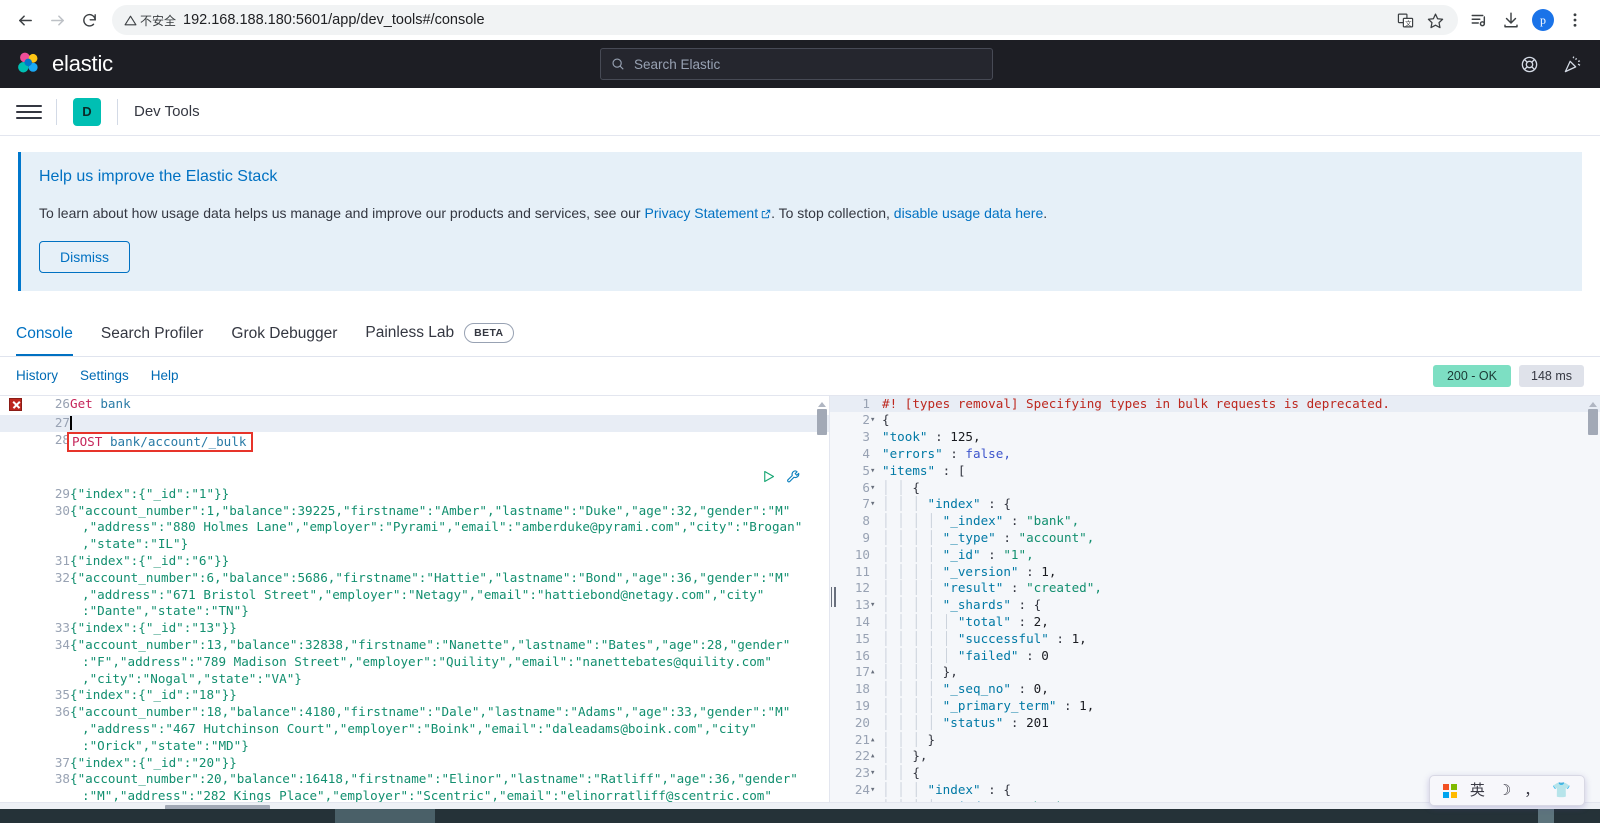  What do you see at coordinates (29, 112) in the screenshot?
I see `hamburger-menu-icon` at bounding box center [29, 112].